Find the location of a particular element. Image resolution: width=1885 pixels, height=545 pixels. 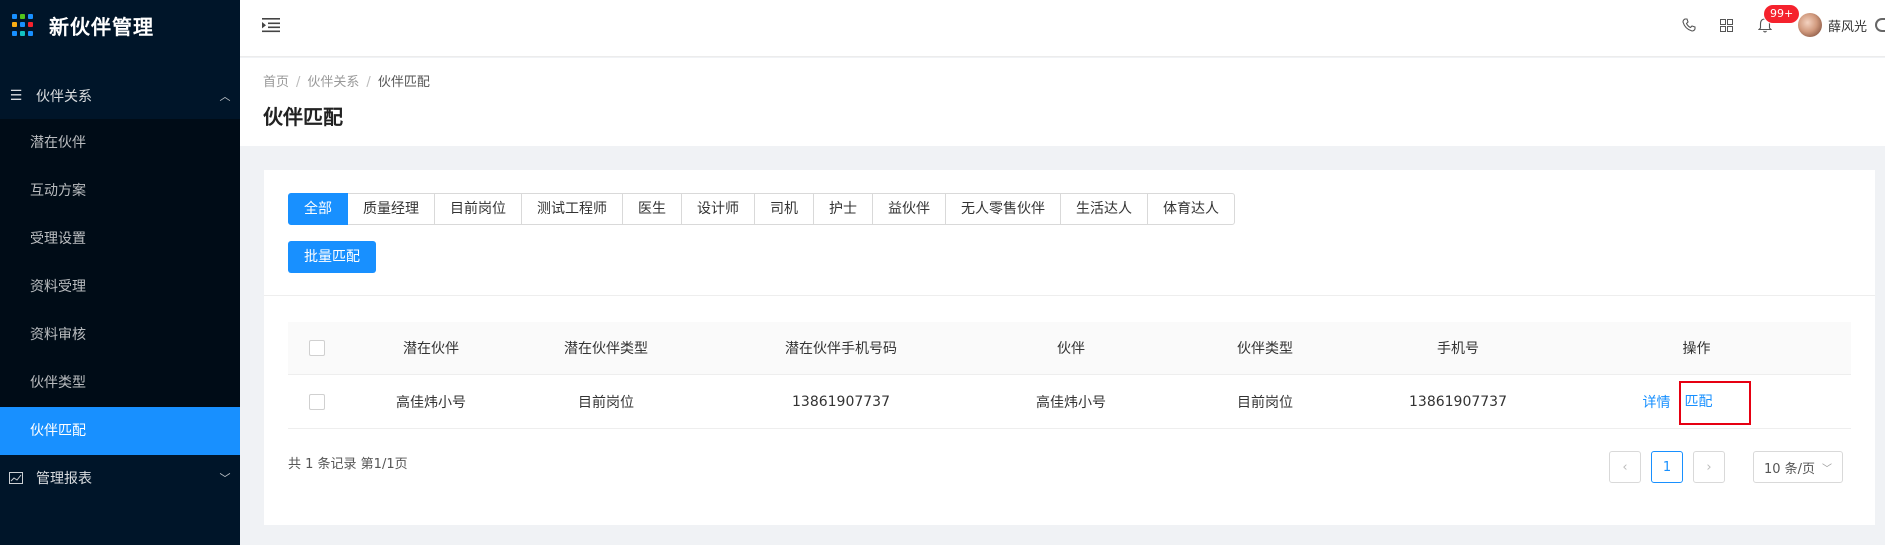

tab-sports-expert: 体育达人 is located at coordinates (1191, 209).